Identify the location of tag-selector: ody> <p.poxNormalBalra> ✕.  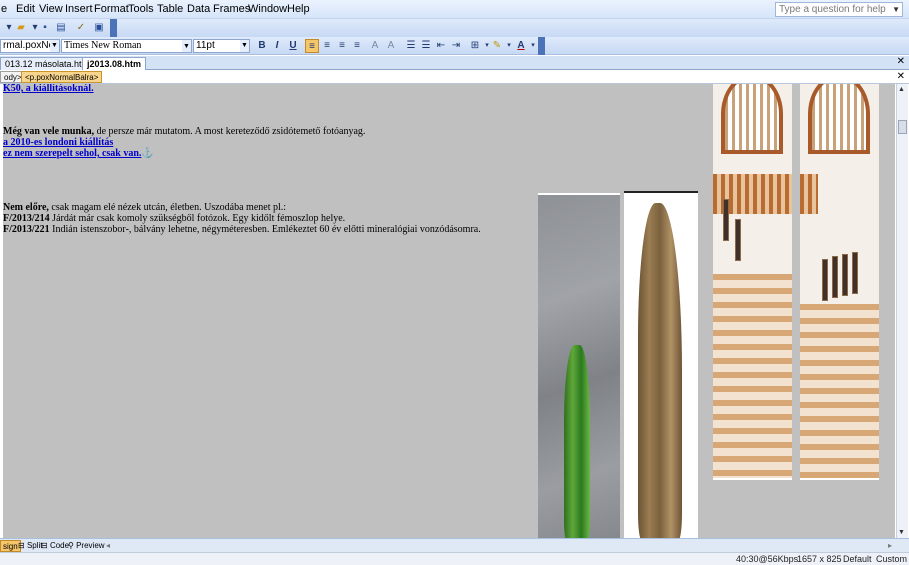
(454, 77).